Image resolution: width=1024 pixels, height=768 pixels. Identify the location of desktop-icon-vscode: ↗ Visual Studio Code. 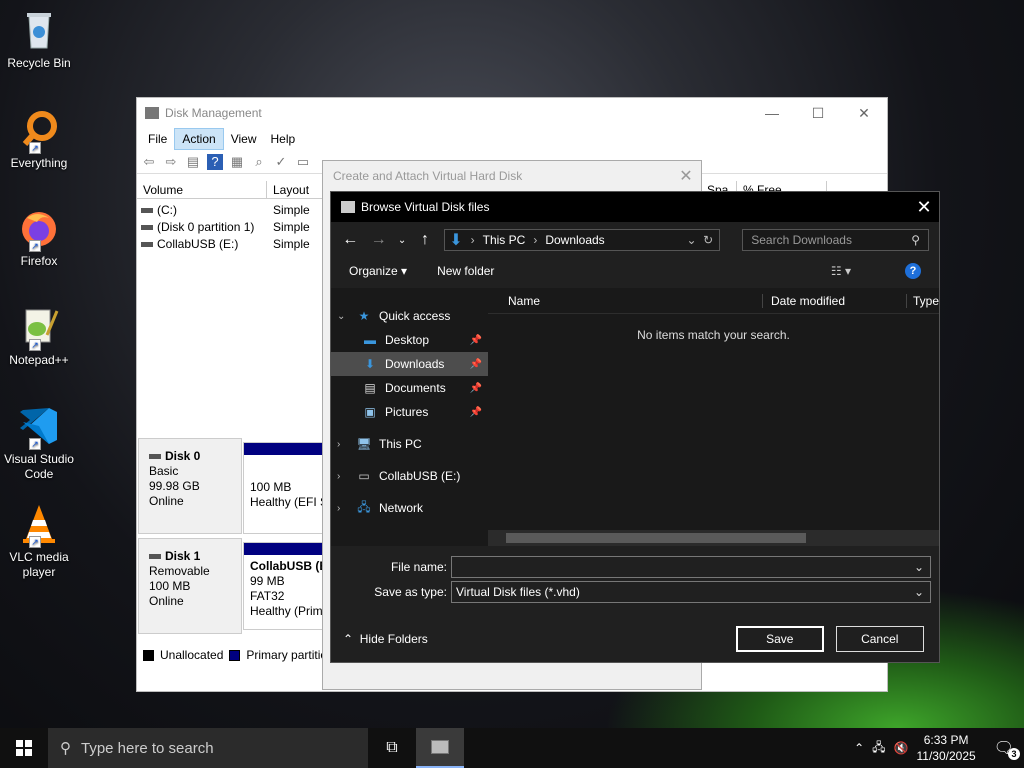
(39, 443).